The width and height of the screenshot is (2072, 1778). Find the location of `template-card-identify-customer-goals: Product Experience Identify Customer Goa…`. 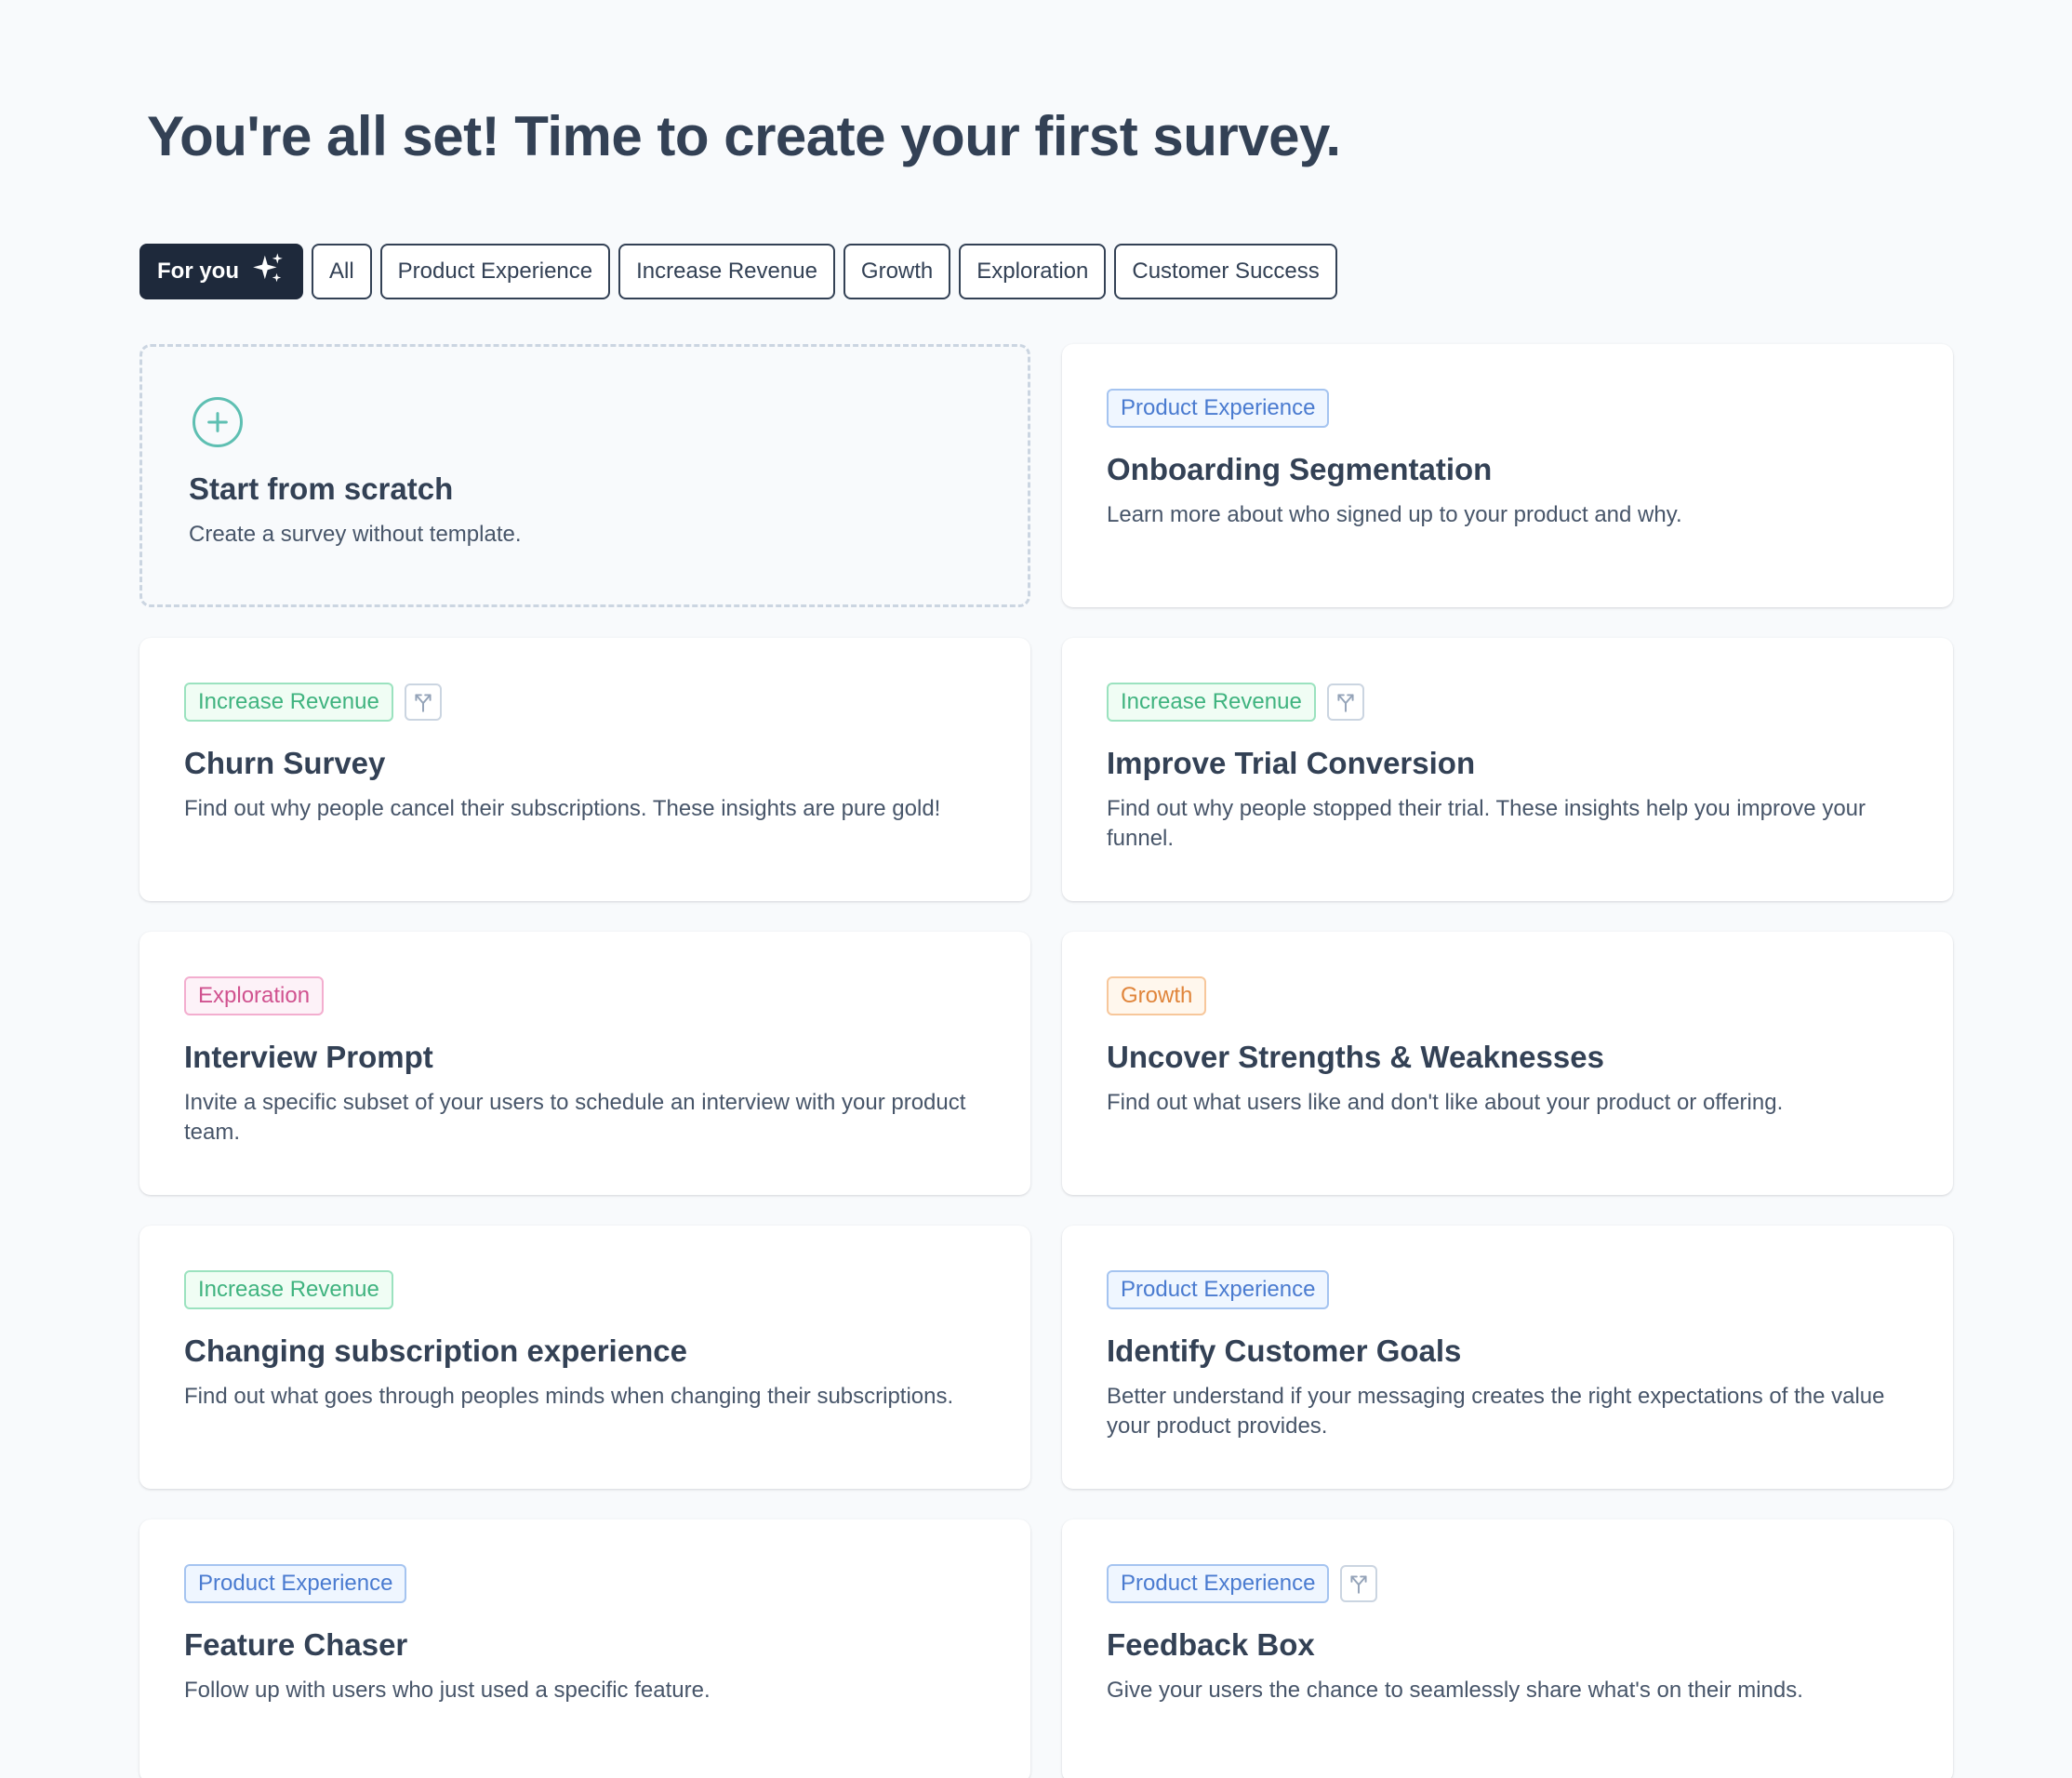

template-card-identify-customer-goals: Product Experience Identify Customer Goa… is located at coordinates (1507, 1357).